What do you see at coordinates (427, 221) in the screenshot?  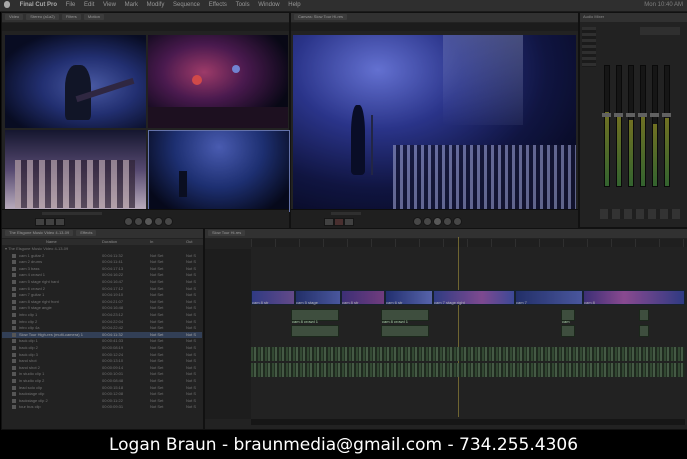 I see `canvas-play-in-out-button` at bounding box center [427, 221].